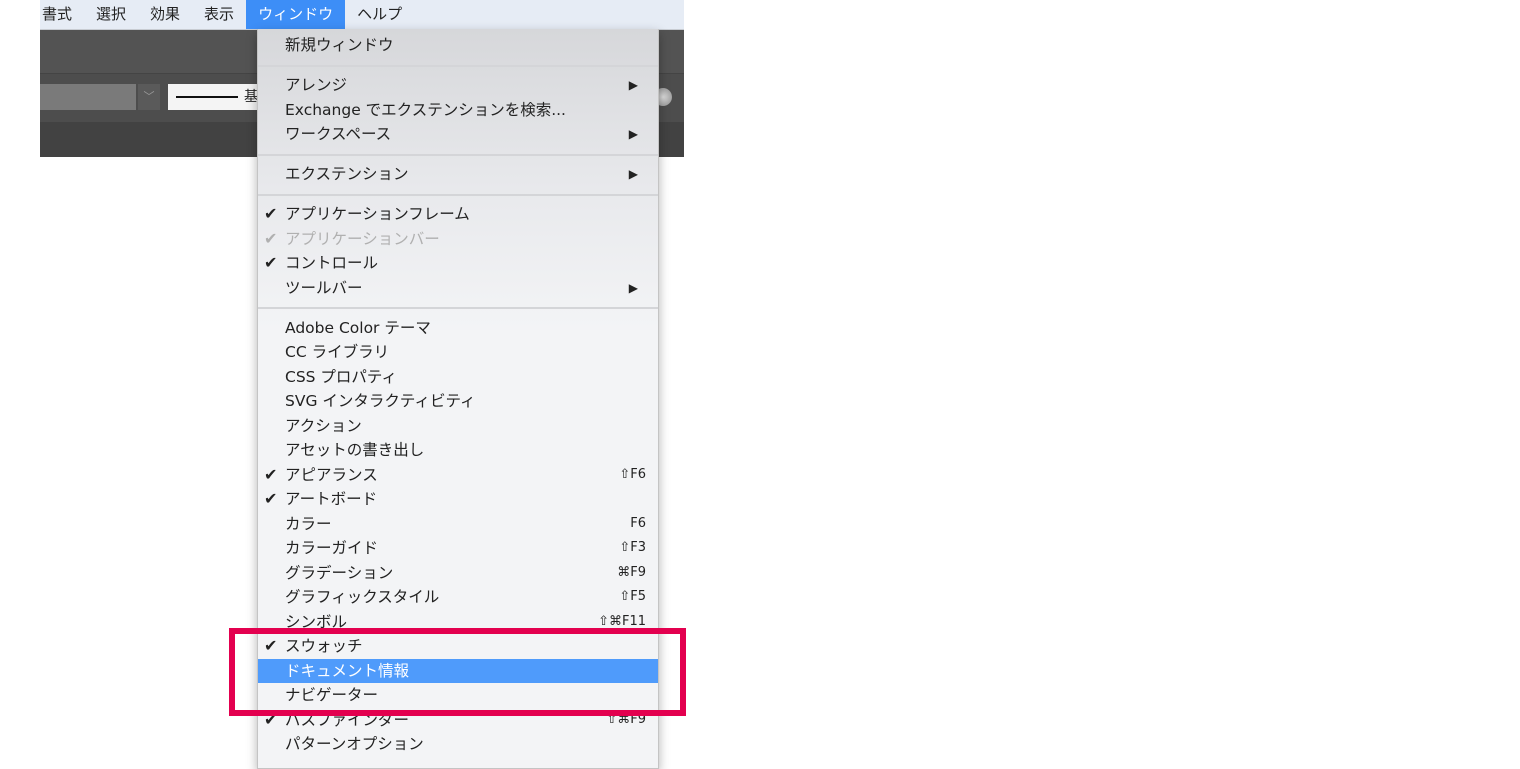  I want to click on menubar-item: 書式, so click(62, 14).